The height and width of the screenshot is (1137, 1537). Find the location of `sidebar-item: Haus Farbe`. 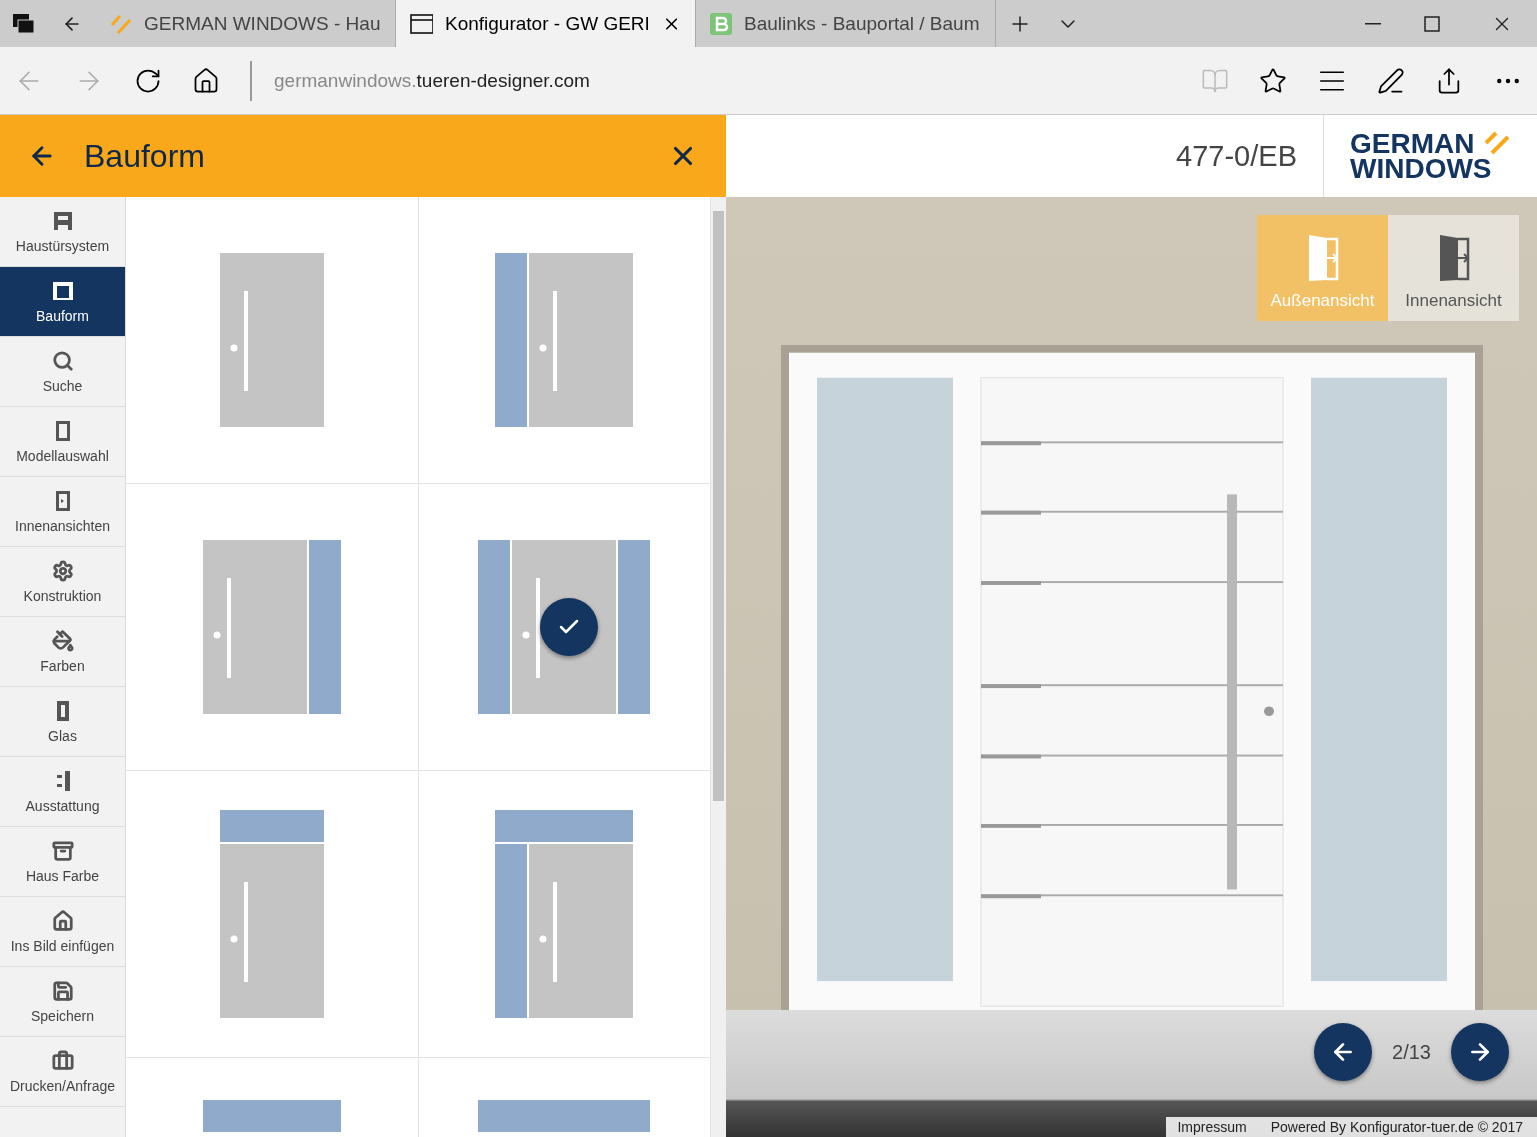

sidebar-item: Haus Farbe is located at coordinates (62, 862).